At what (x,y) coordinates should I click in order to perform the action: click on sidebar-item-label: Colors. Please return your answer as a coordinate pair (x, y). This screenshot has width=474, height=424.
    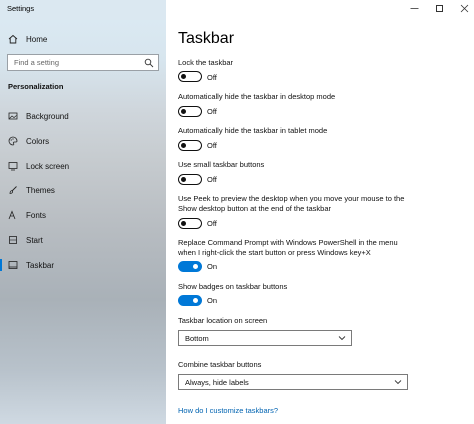
    Looking at the image, I should click on (38, 141).